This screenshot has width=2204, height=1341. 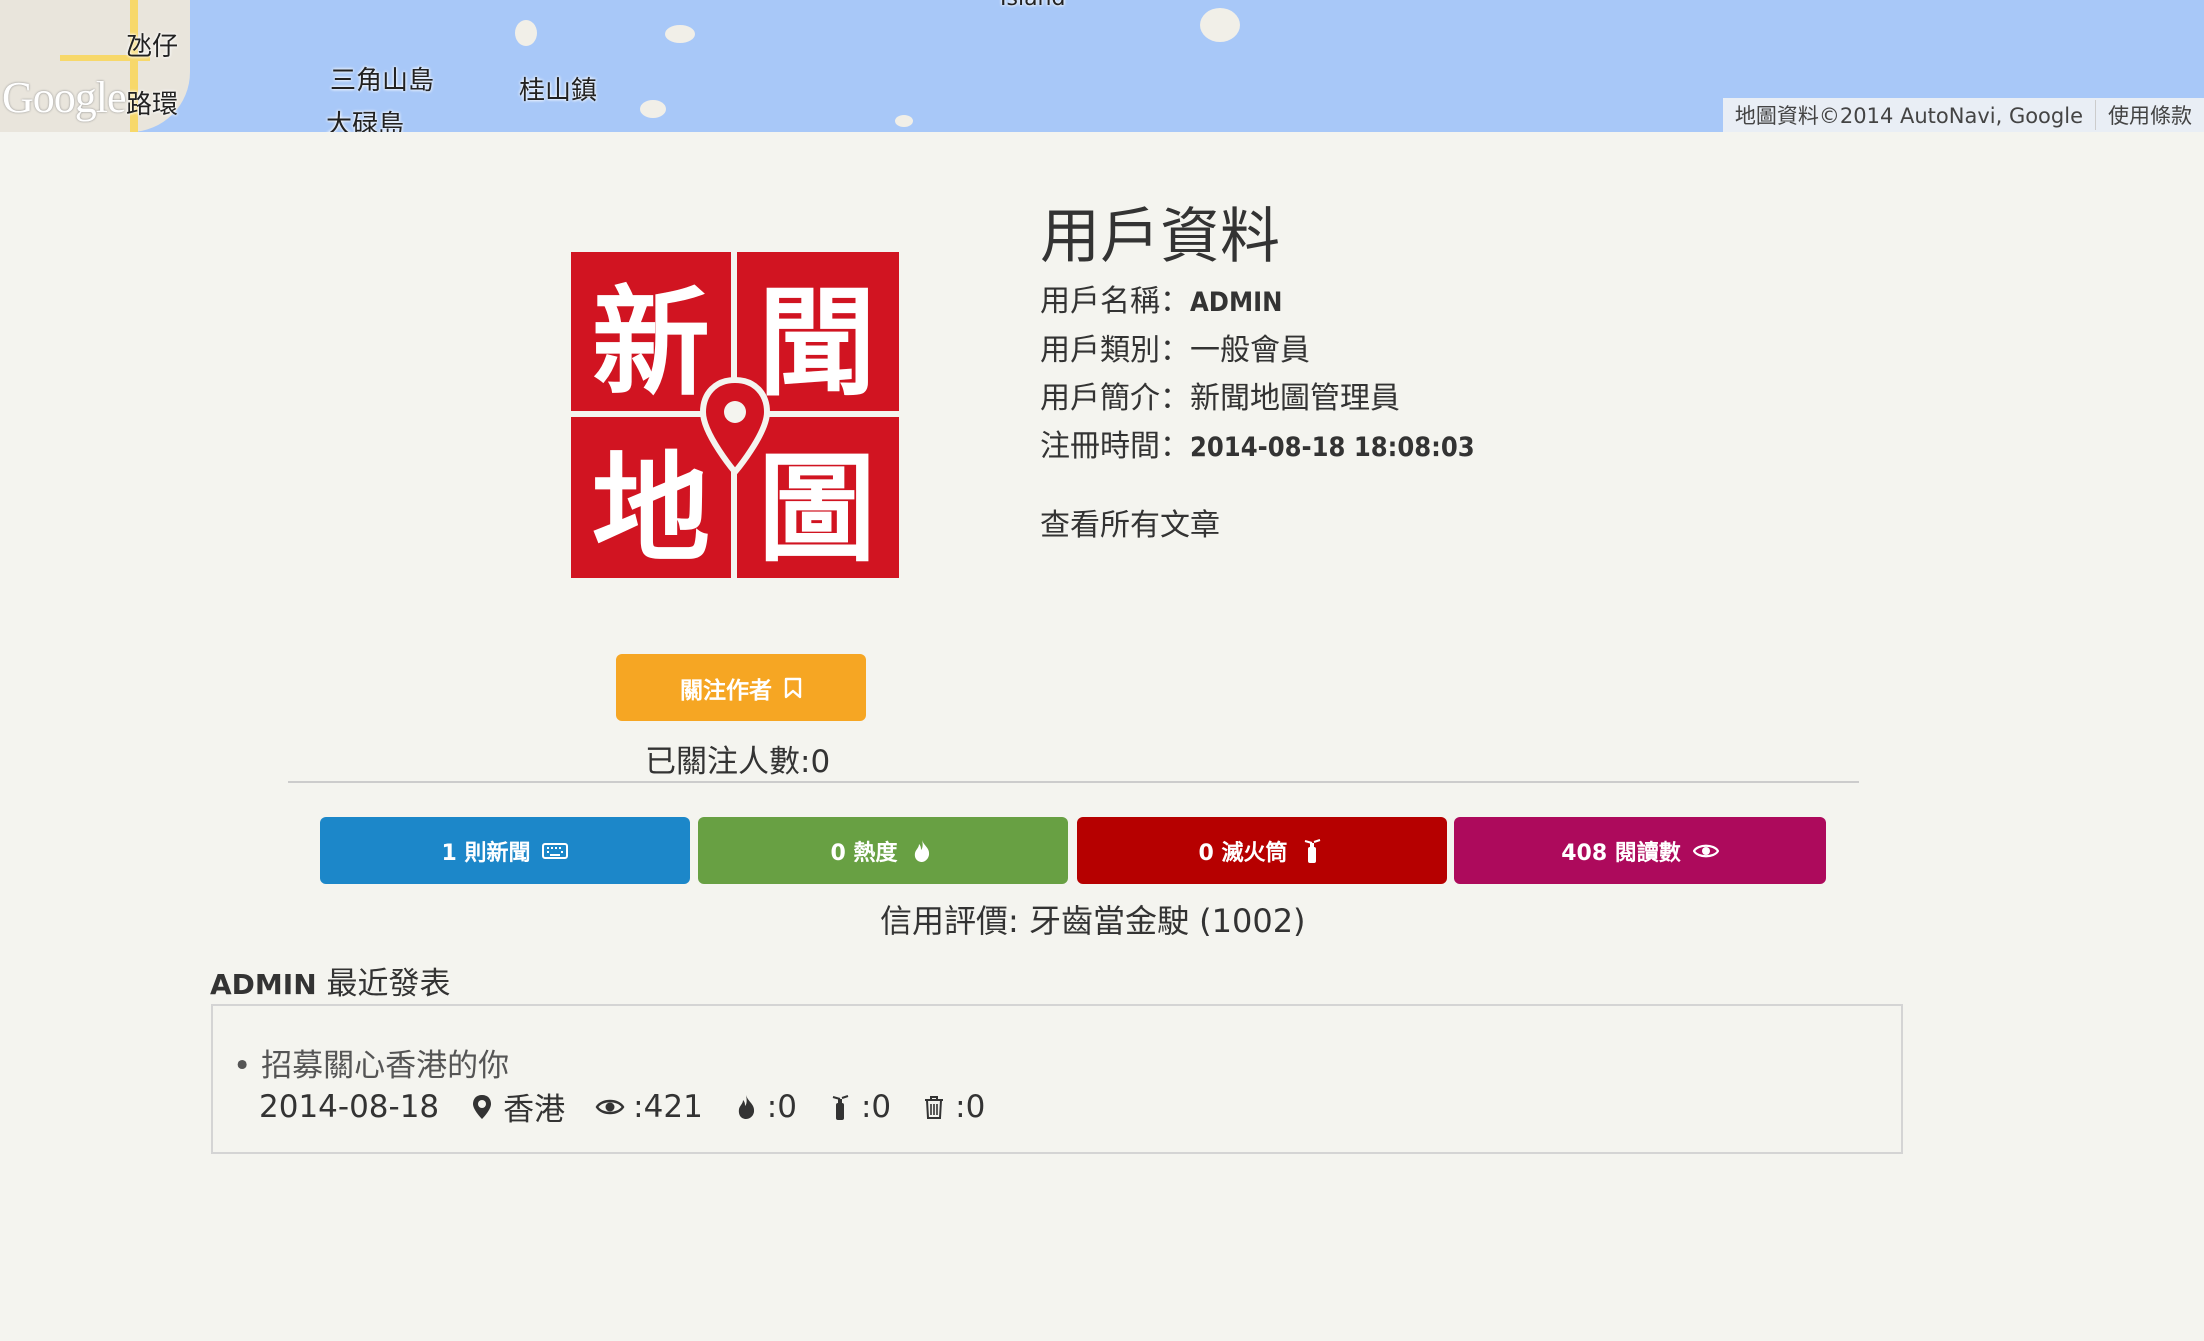 What do you see at coordinates (1160, 237) in the screenshot?
I see `page-title: 用戶資料` at bounding box center [1160, 237].